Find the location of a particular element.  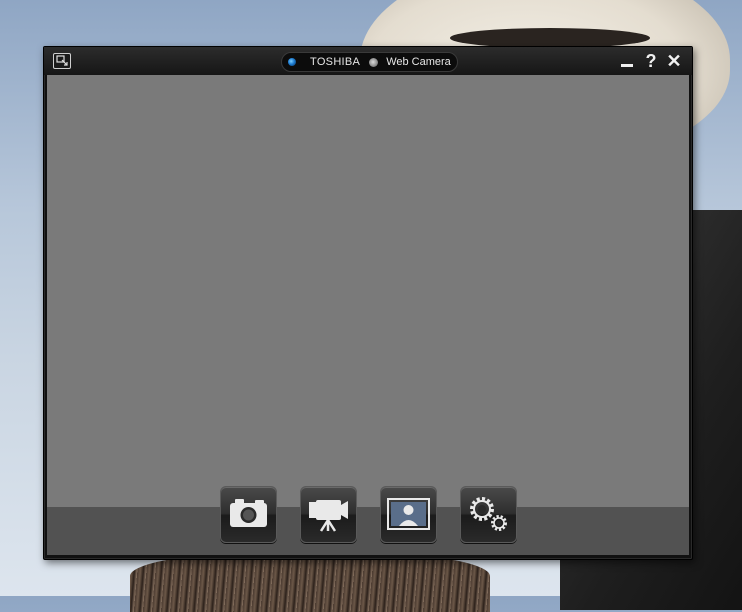

window-mode-icon is located at coordinates (62, 61).